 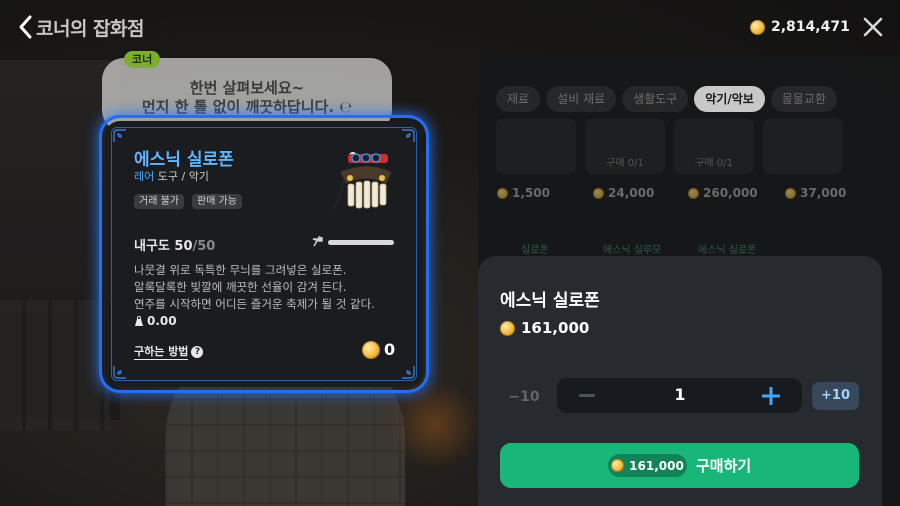 What do you see at coordinates (724, 466) in the screenshot?
I see `buy-button-label: 구매하기` at bounding box center [724, 466].